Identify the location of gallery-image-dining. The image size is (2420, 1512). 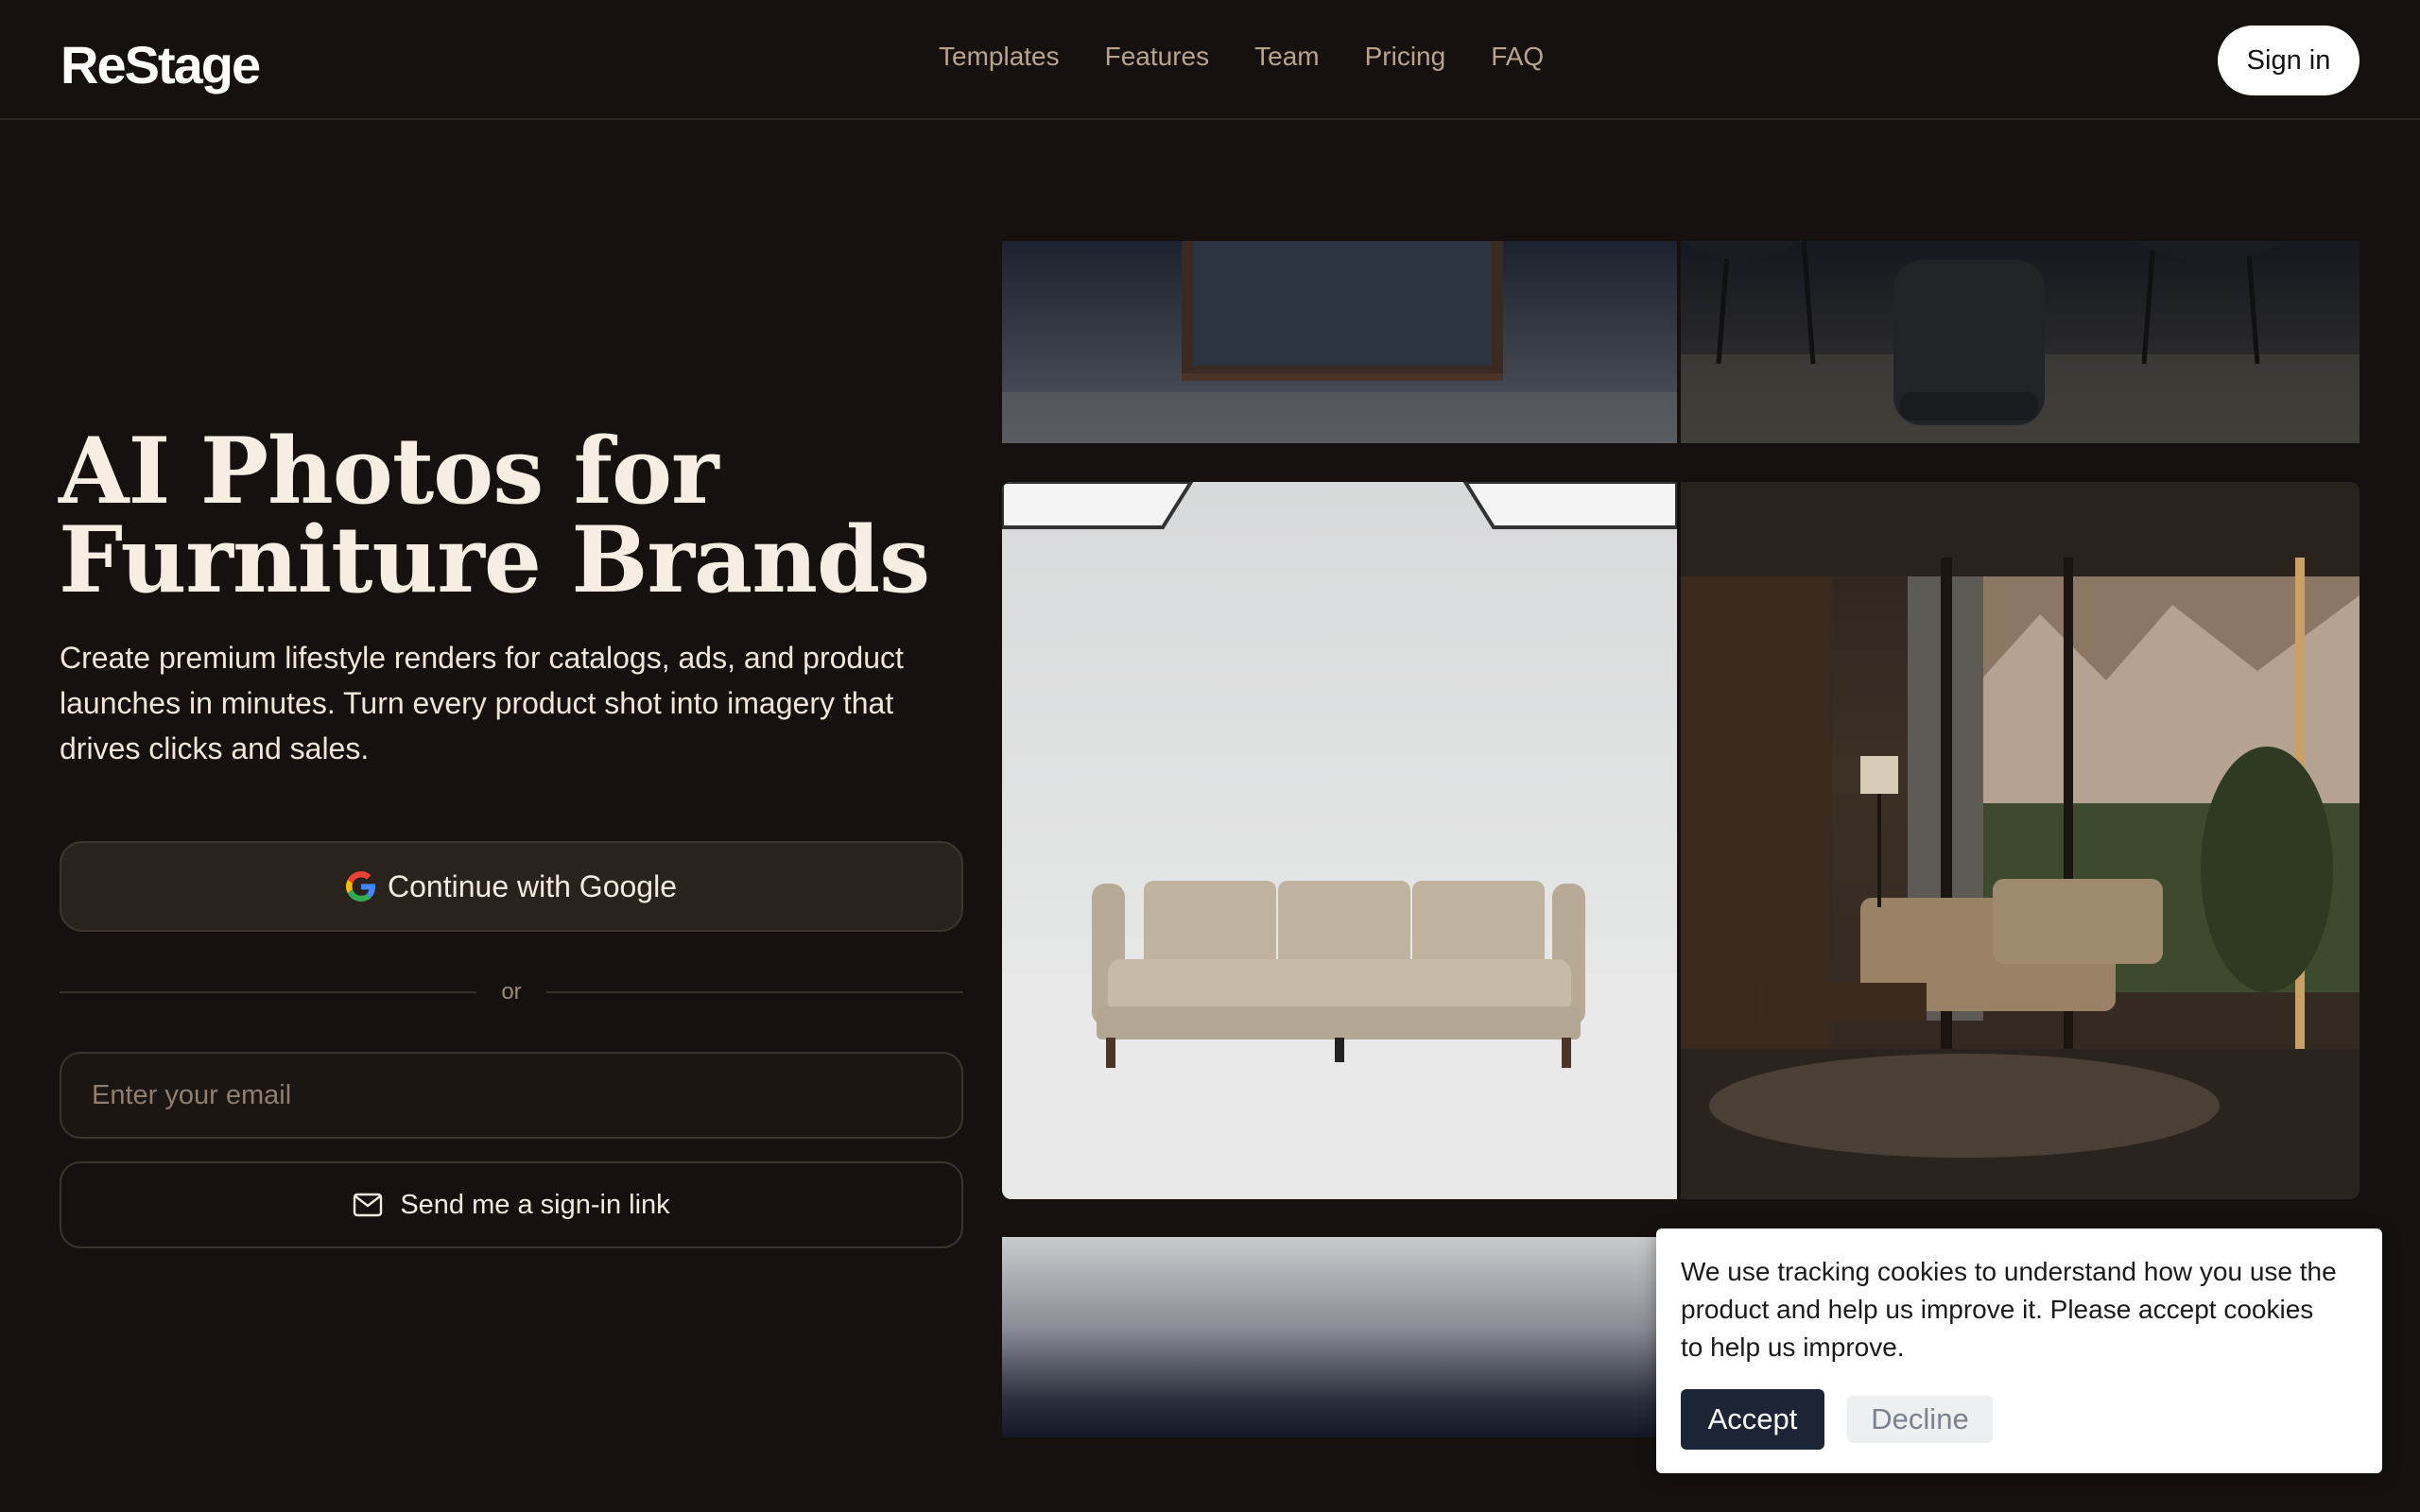
(2021, 342).